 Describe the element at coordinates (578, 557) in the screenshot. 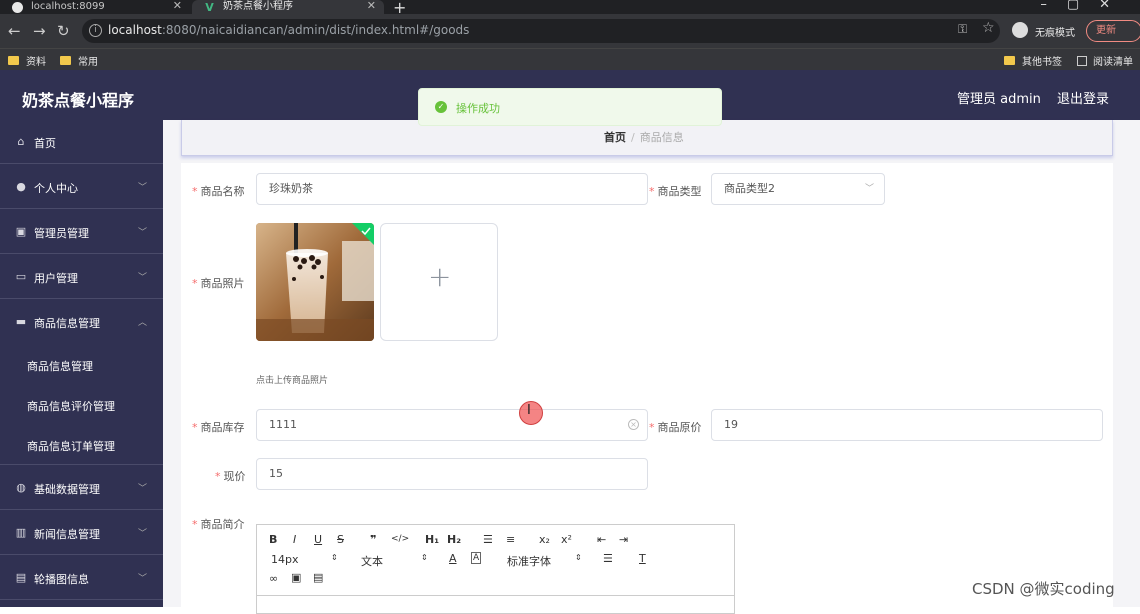

I see `select-arrows-icon: ⇕` at that location.